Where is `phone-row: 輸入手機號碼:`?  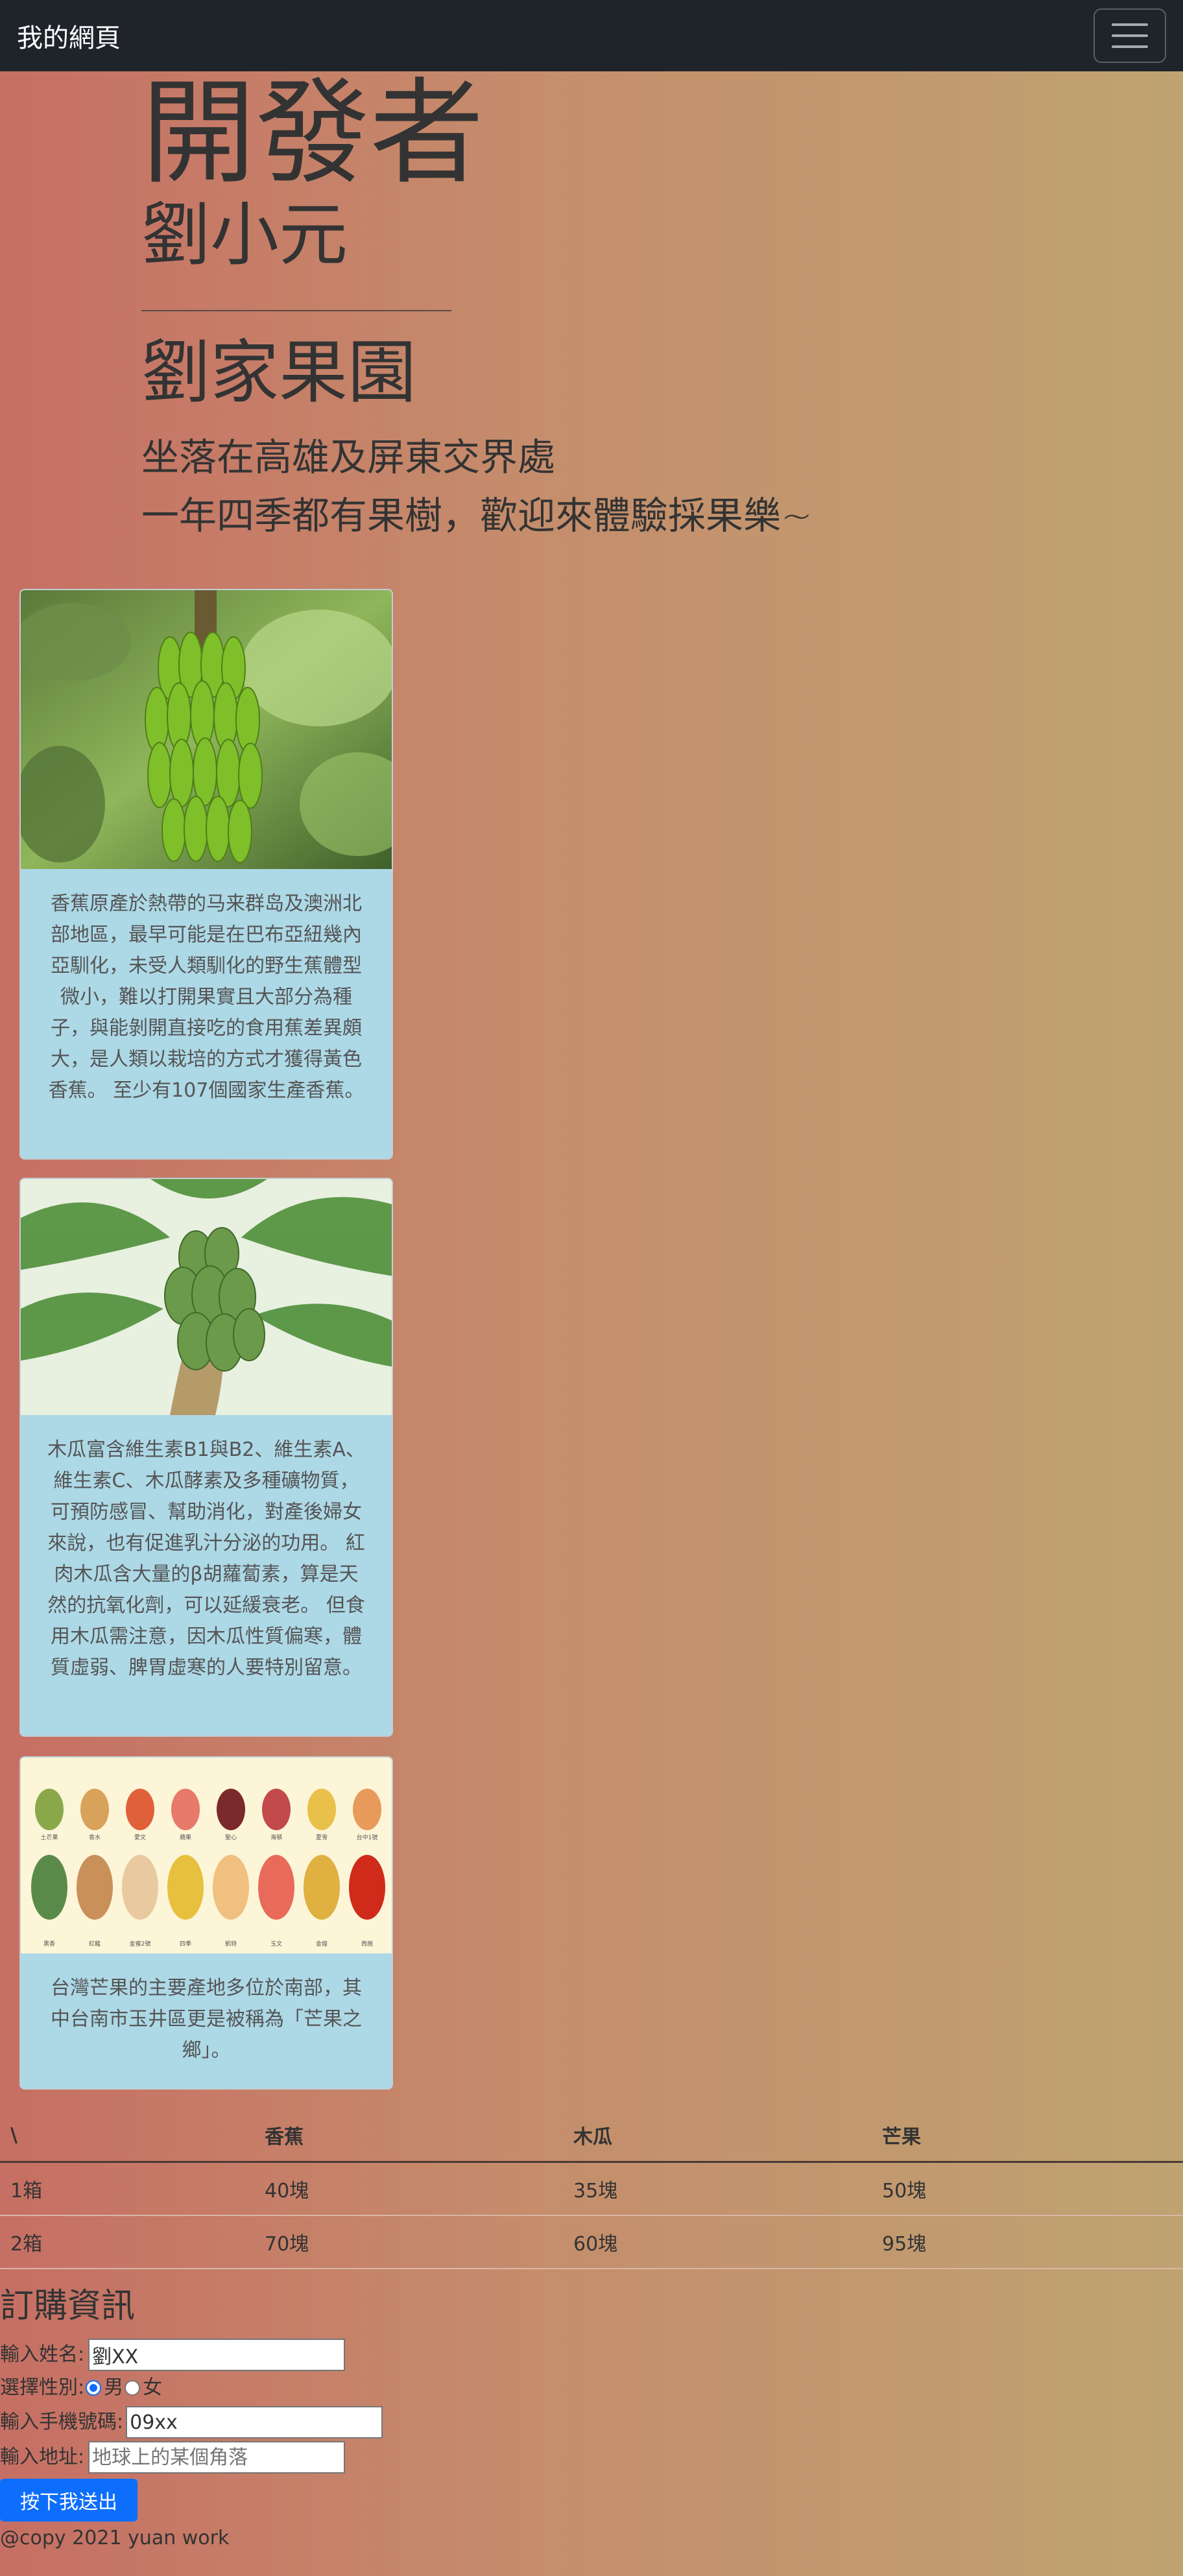
phone-row: 輸入手機號碼: is located at coordinates (191, 2422).